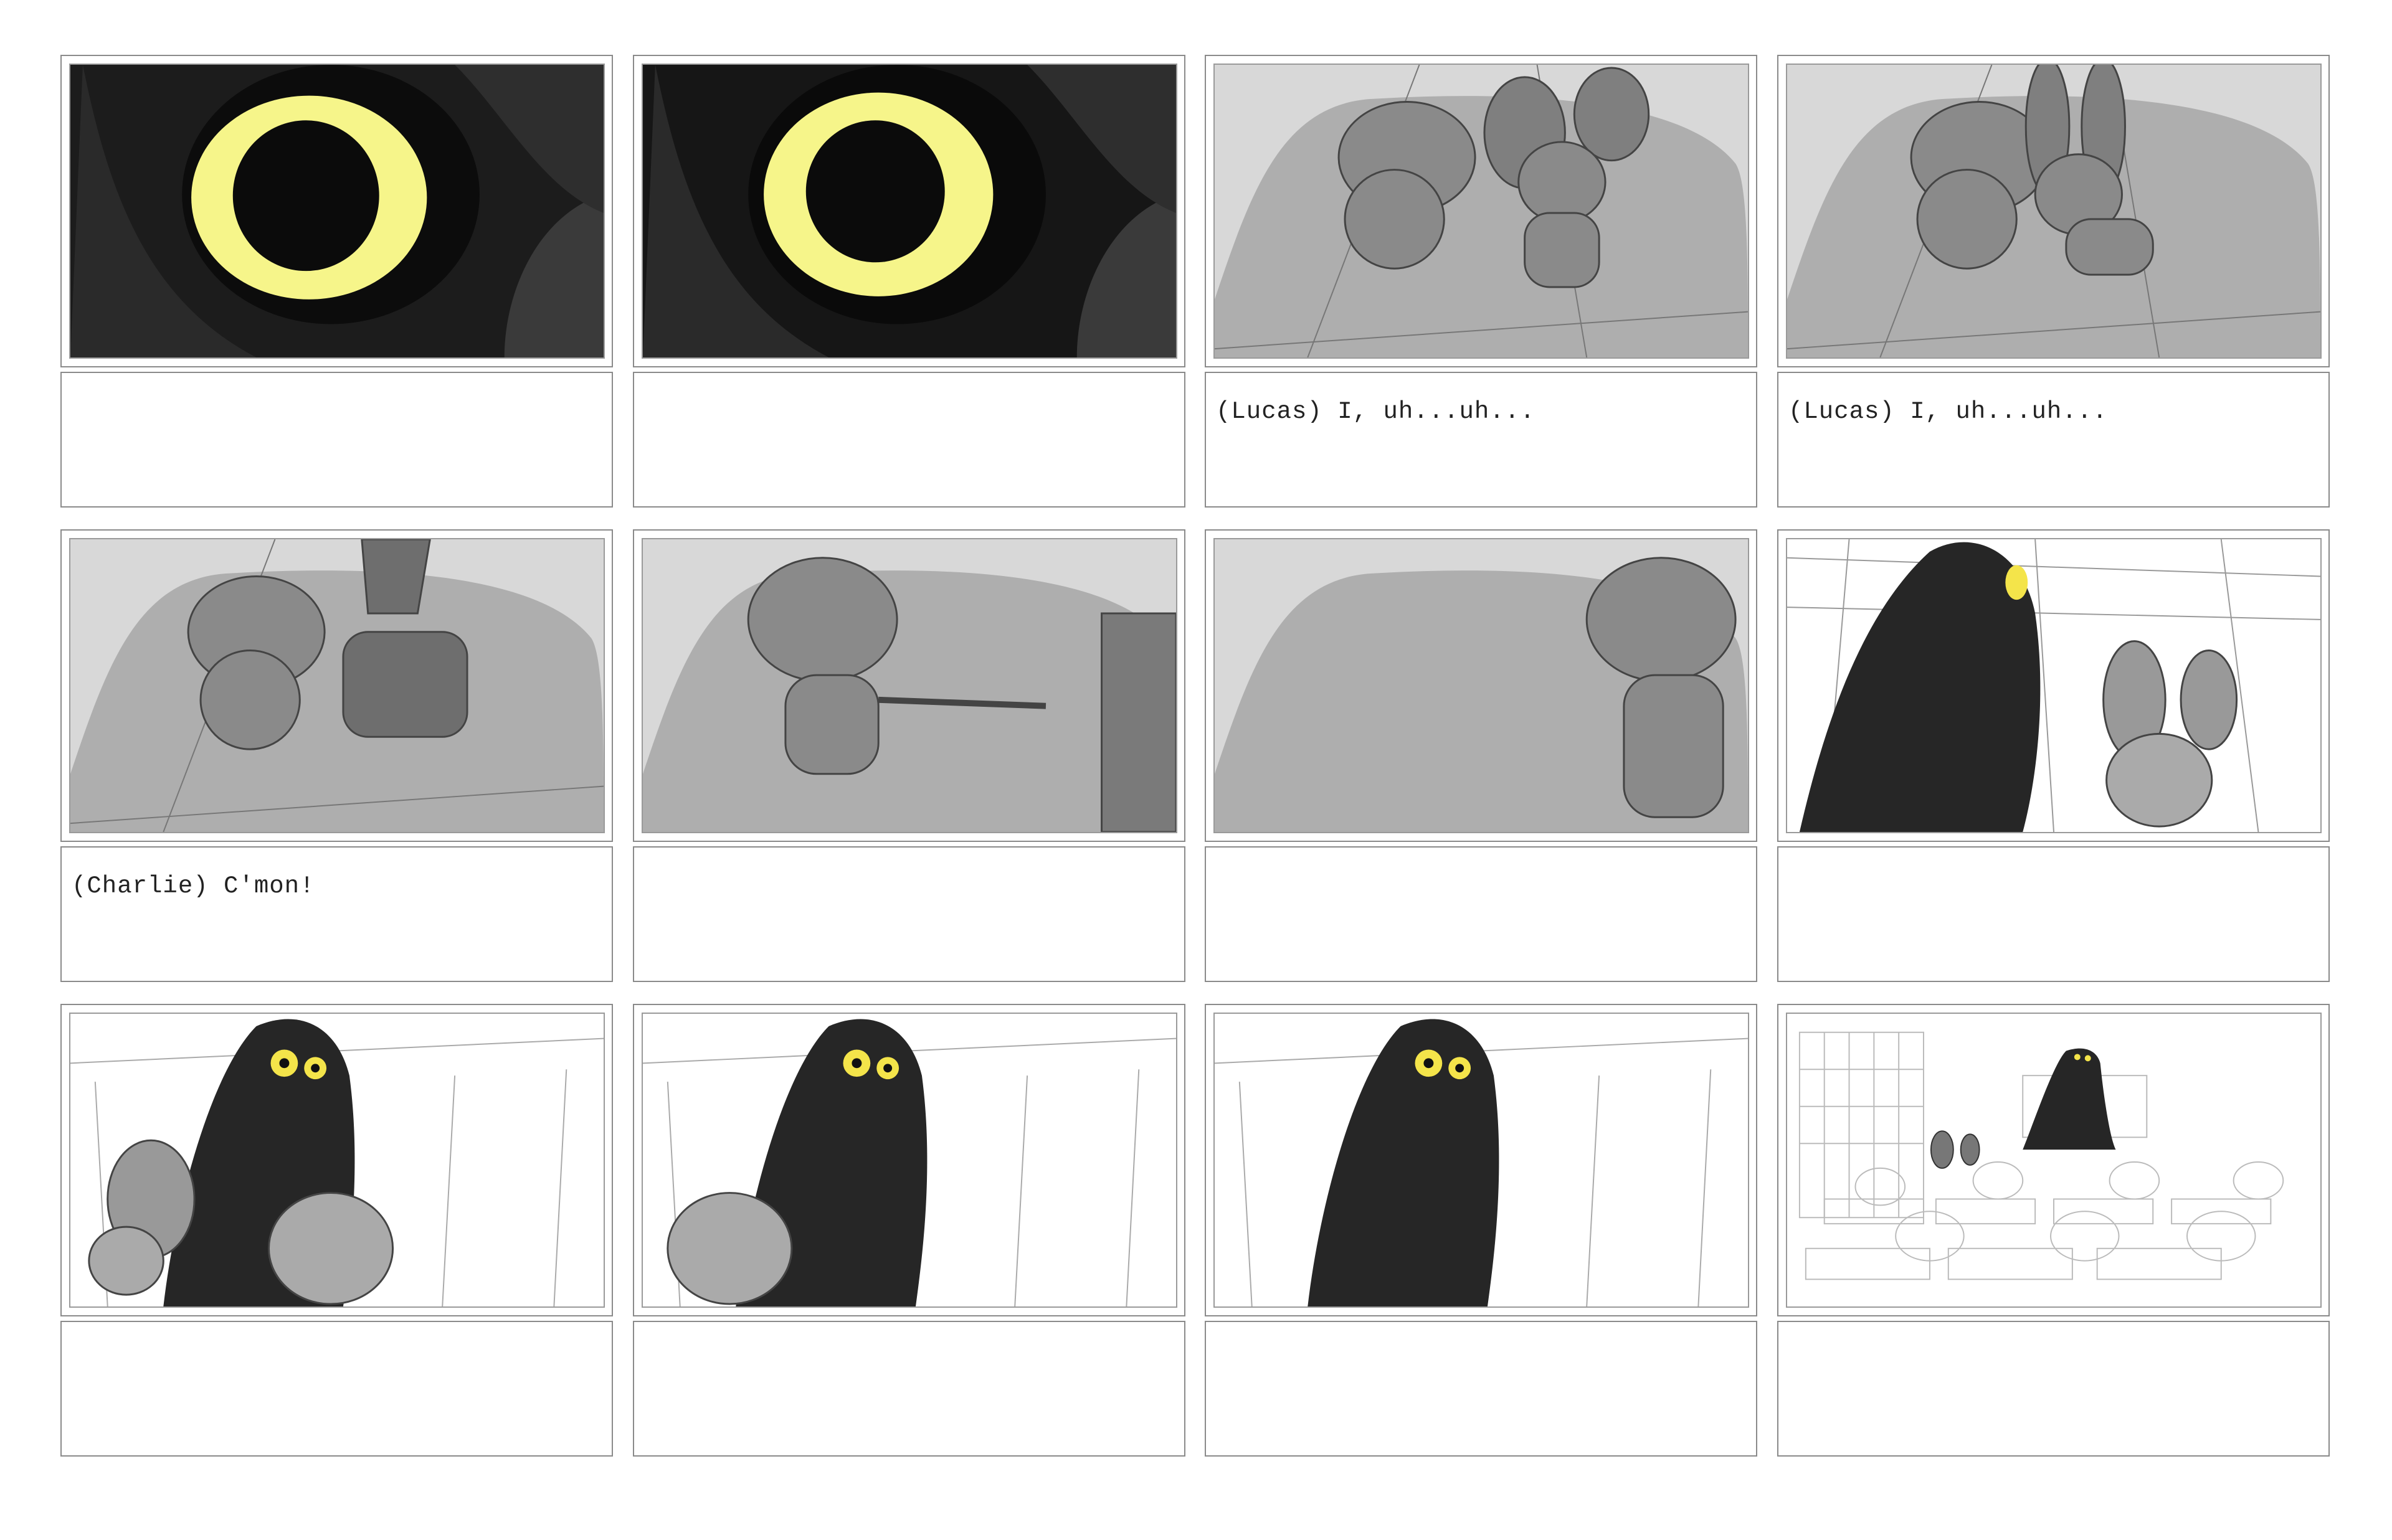 The width and height of the screenshot is (2392, 1540). Describe the element at coordinates (2053, 914) in the screenshot. I see `panel-8-caption` at that location.